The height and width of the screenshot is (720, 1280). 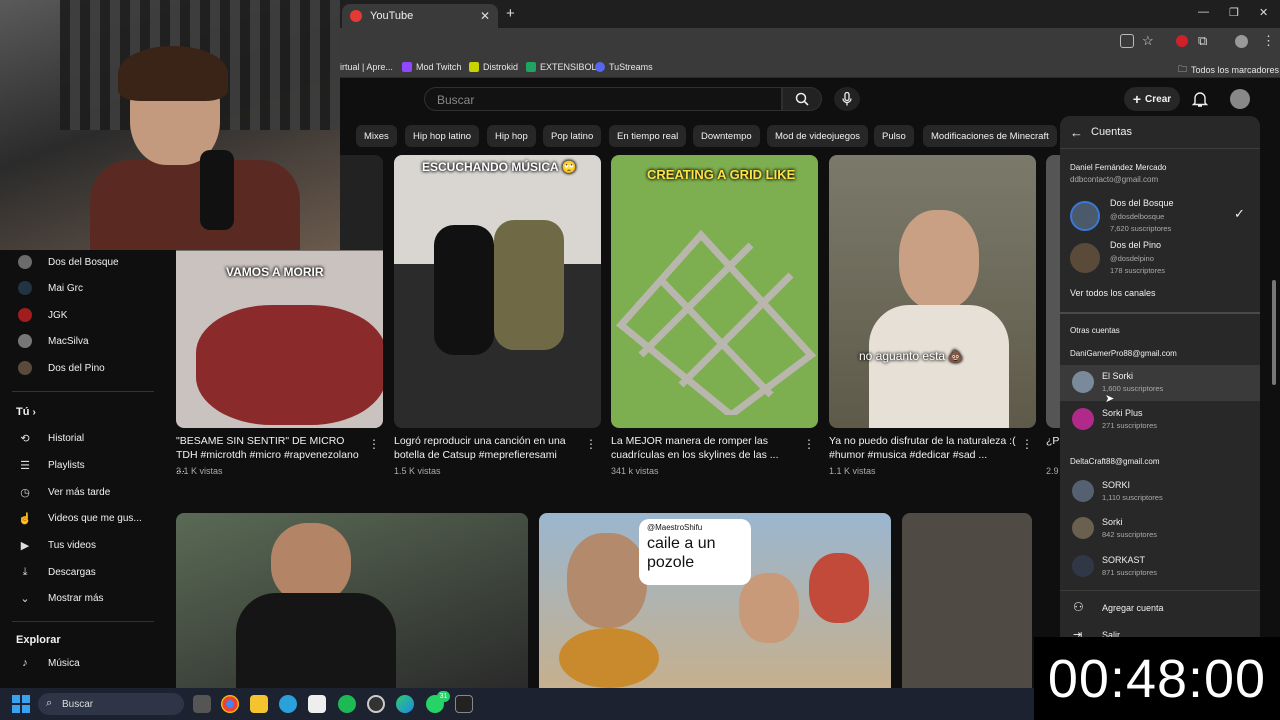 I want to click on chip-mixes: Mixes, so click(x=376, y=136).